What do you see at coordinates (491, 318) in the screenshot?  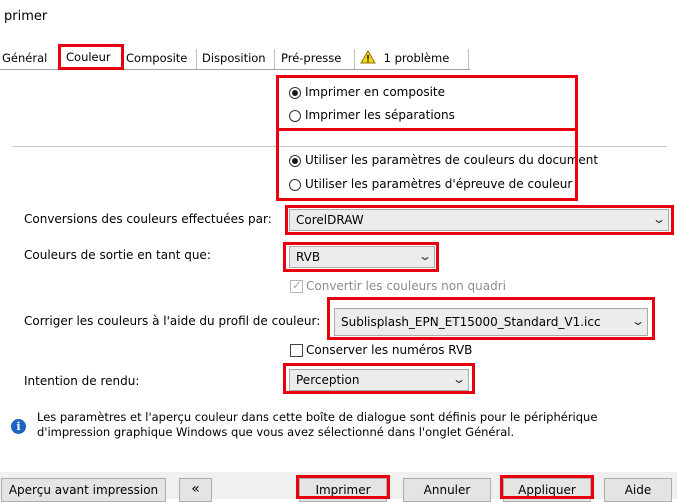 I see `highlight-profile` at bounding box center [491, 318].